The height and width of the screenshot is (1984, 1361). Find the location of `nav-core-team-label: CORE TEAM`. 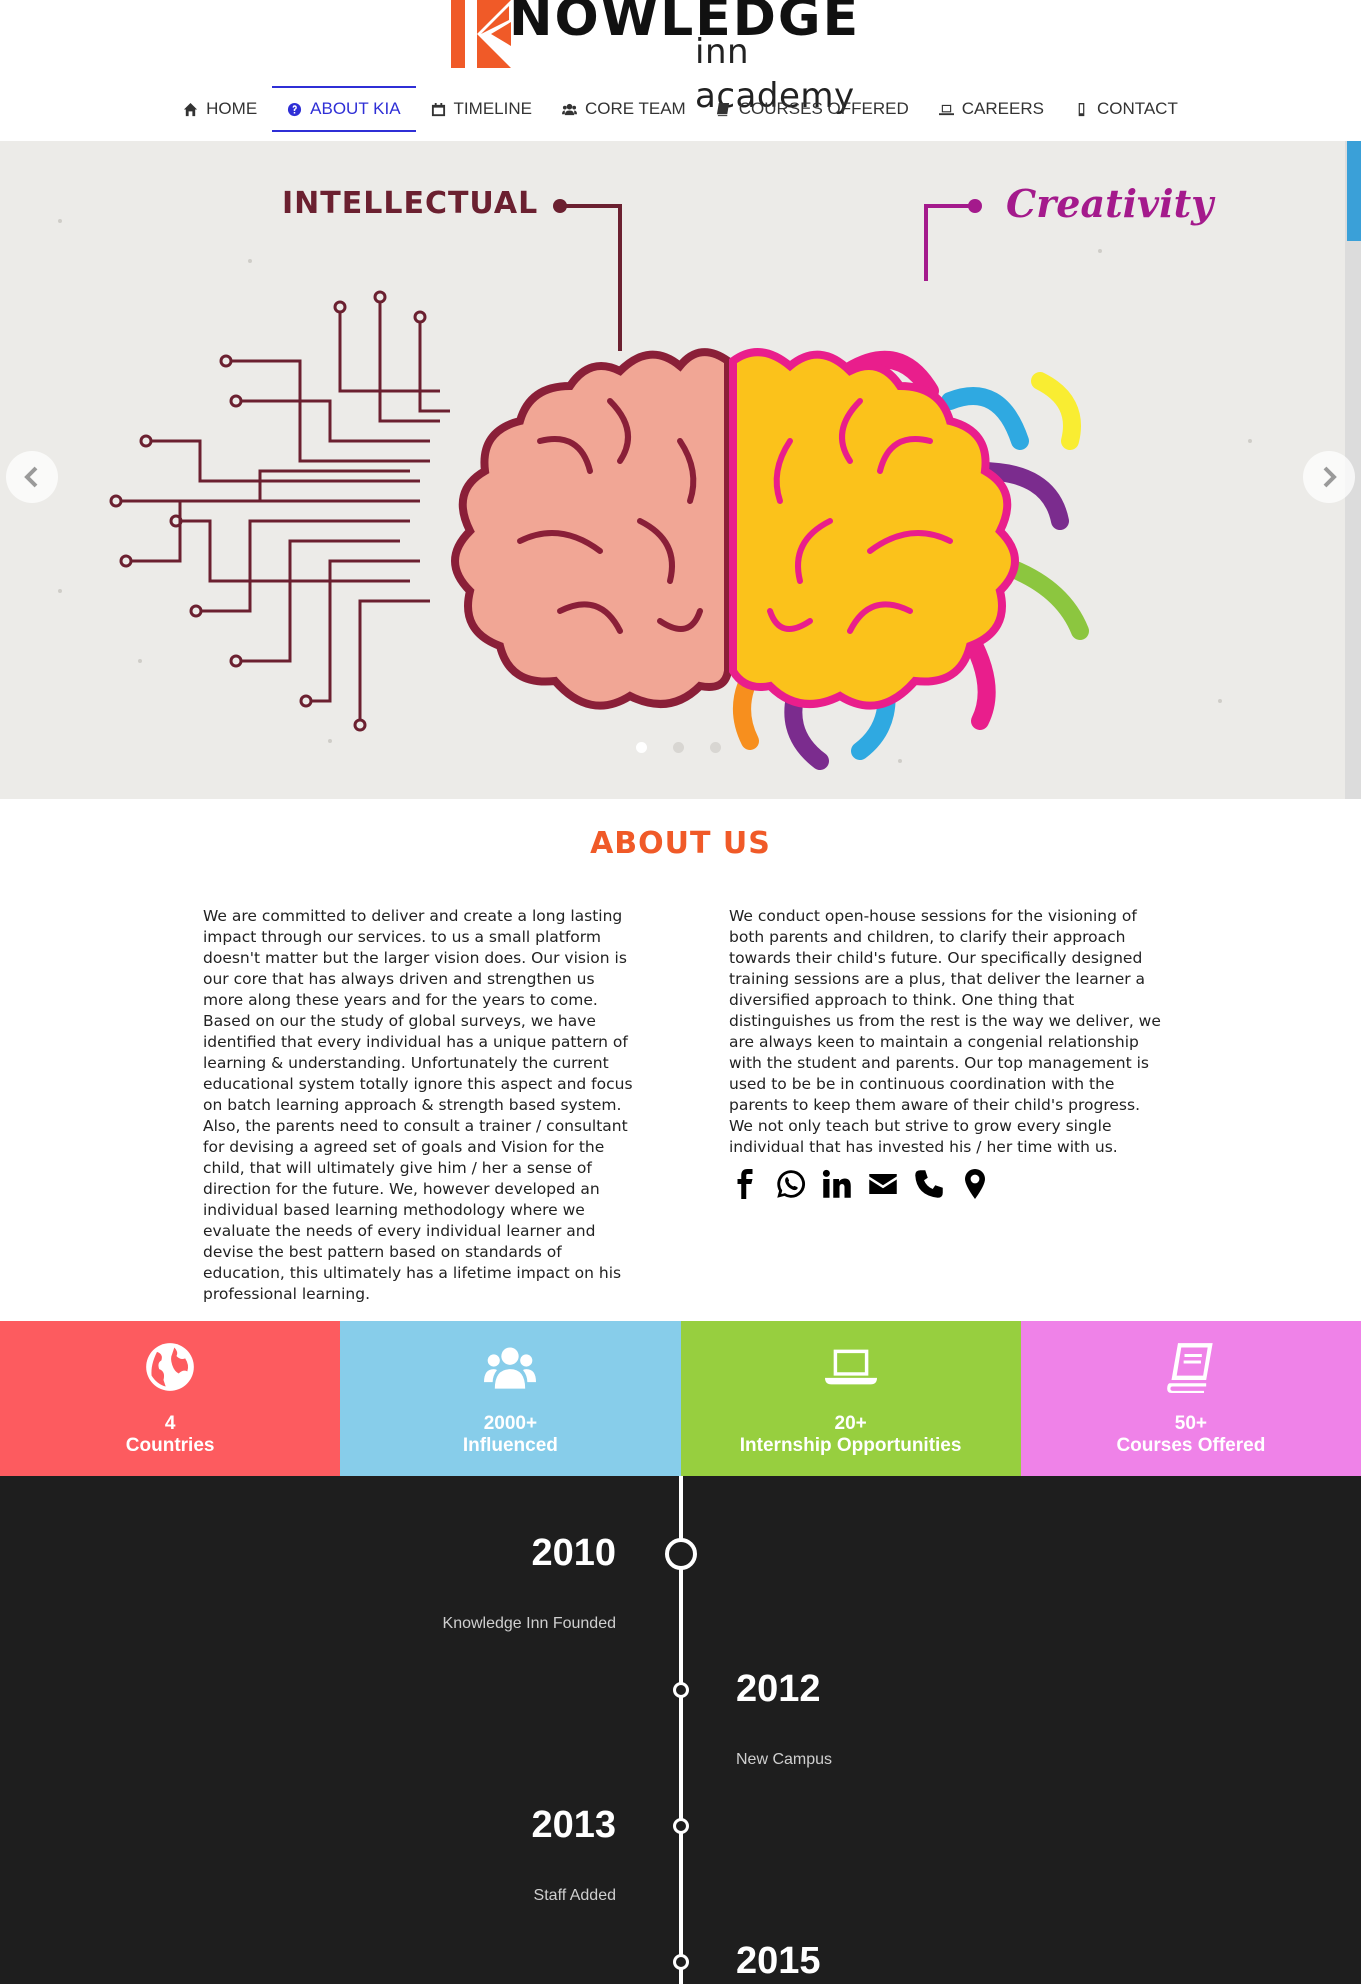

nav-core-team-label: CORE TEAM is located at coordinates (635, 108).